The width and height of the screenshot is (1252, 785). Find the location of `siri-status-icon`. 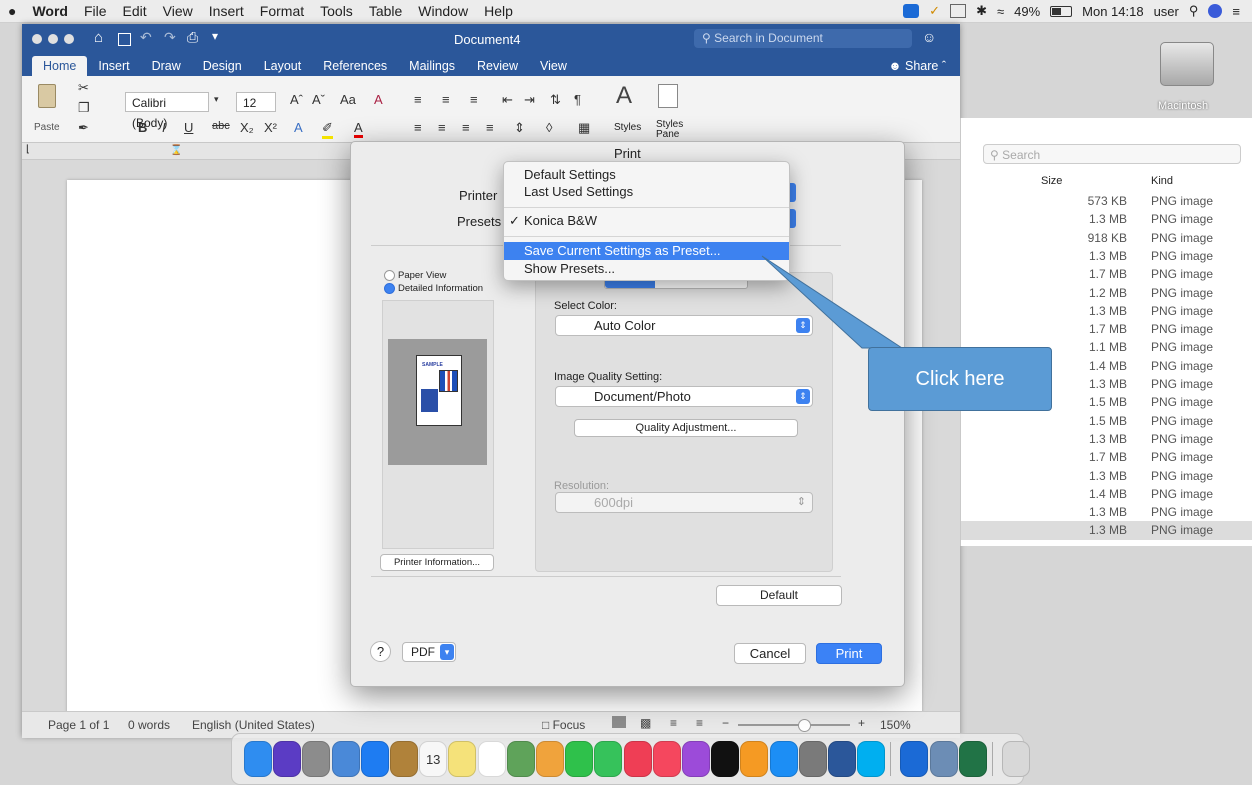

siri-status-icon is located at coordinates (1215, 11).